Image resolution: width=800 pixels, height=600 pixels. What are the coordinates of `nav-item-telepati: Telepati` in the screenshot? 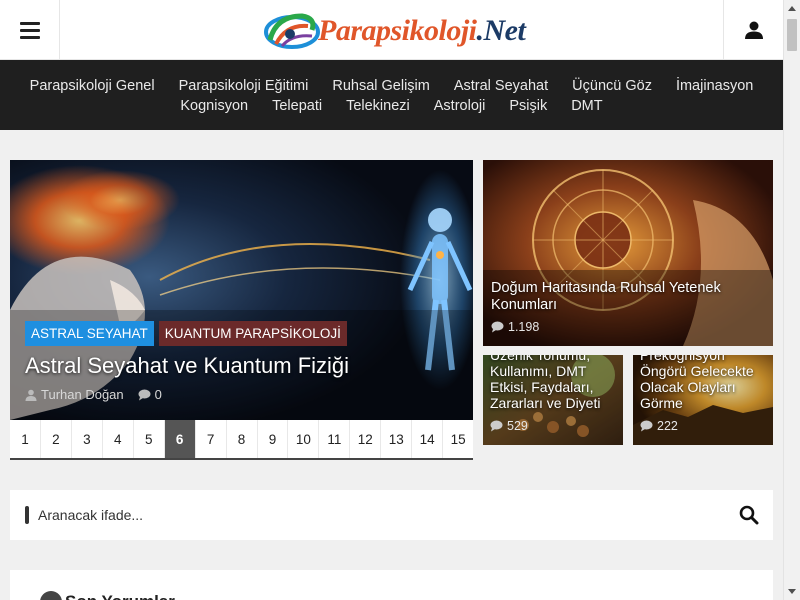 It's located at (297, 106).